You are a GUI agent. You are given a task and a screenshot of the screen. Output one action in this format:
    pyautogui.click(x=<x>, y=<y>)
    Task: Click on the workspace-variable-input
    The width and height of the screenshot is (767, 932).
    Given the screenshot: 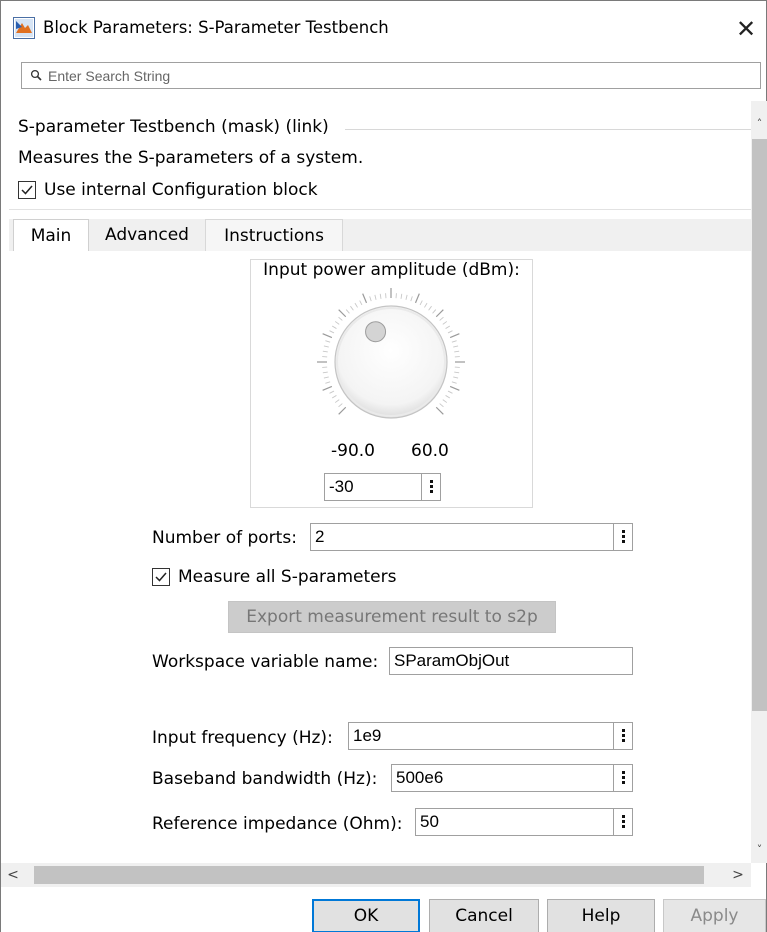 What is the action you would take?
    pyautogui.click(x=510, y=661)
    